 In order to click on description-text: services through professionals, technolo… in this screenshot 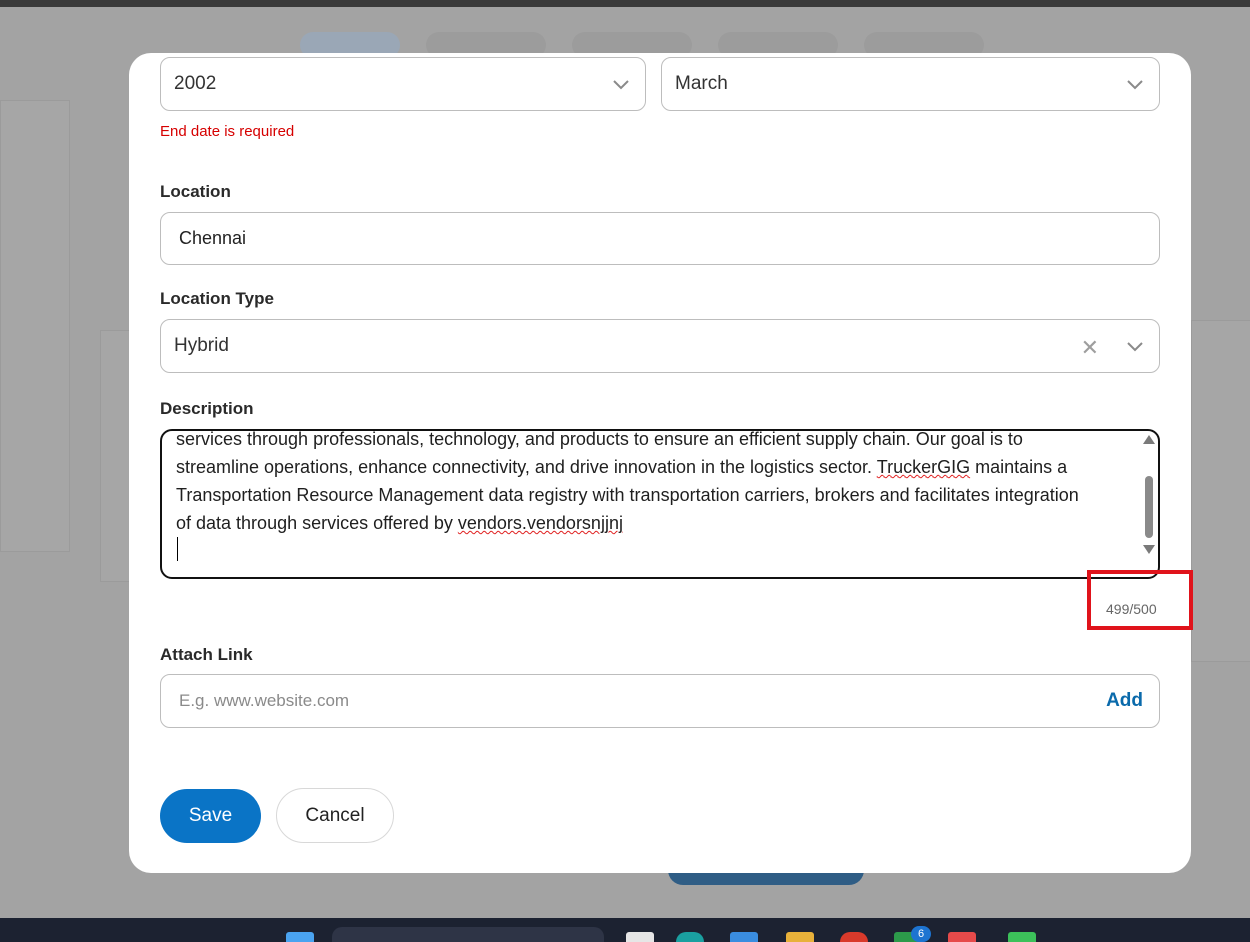, I will do `click(651, 483)`.